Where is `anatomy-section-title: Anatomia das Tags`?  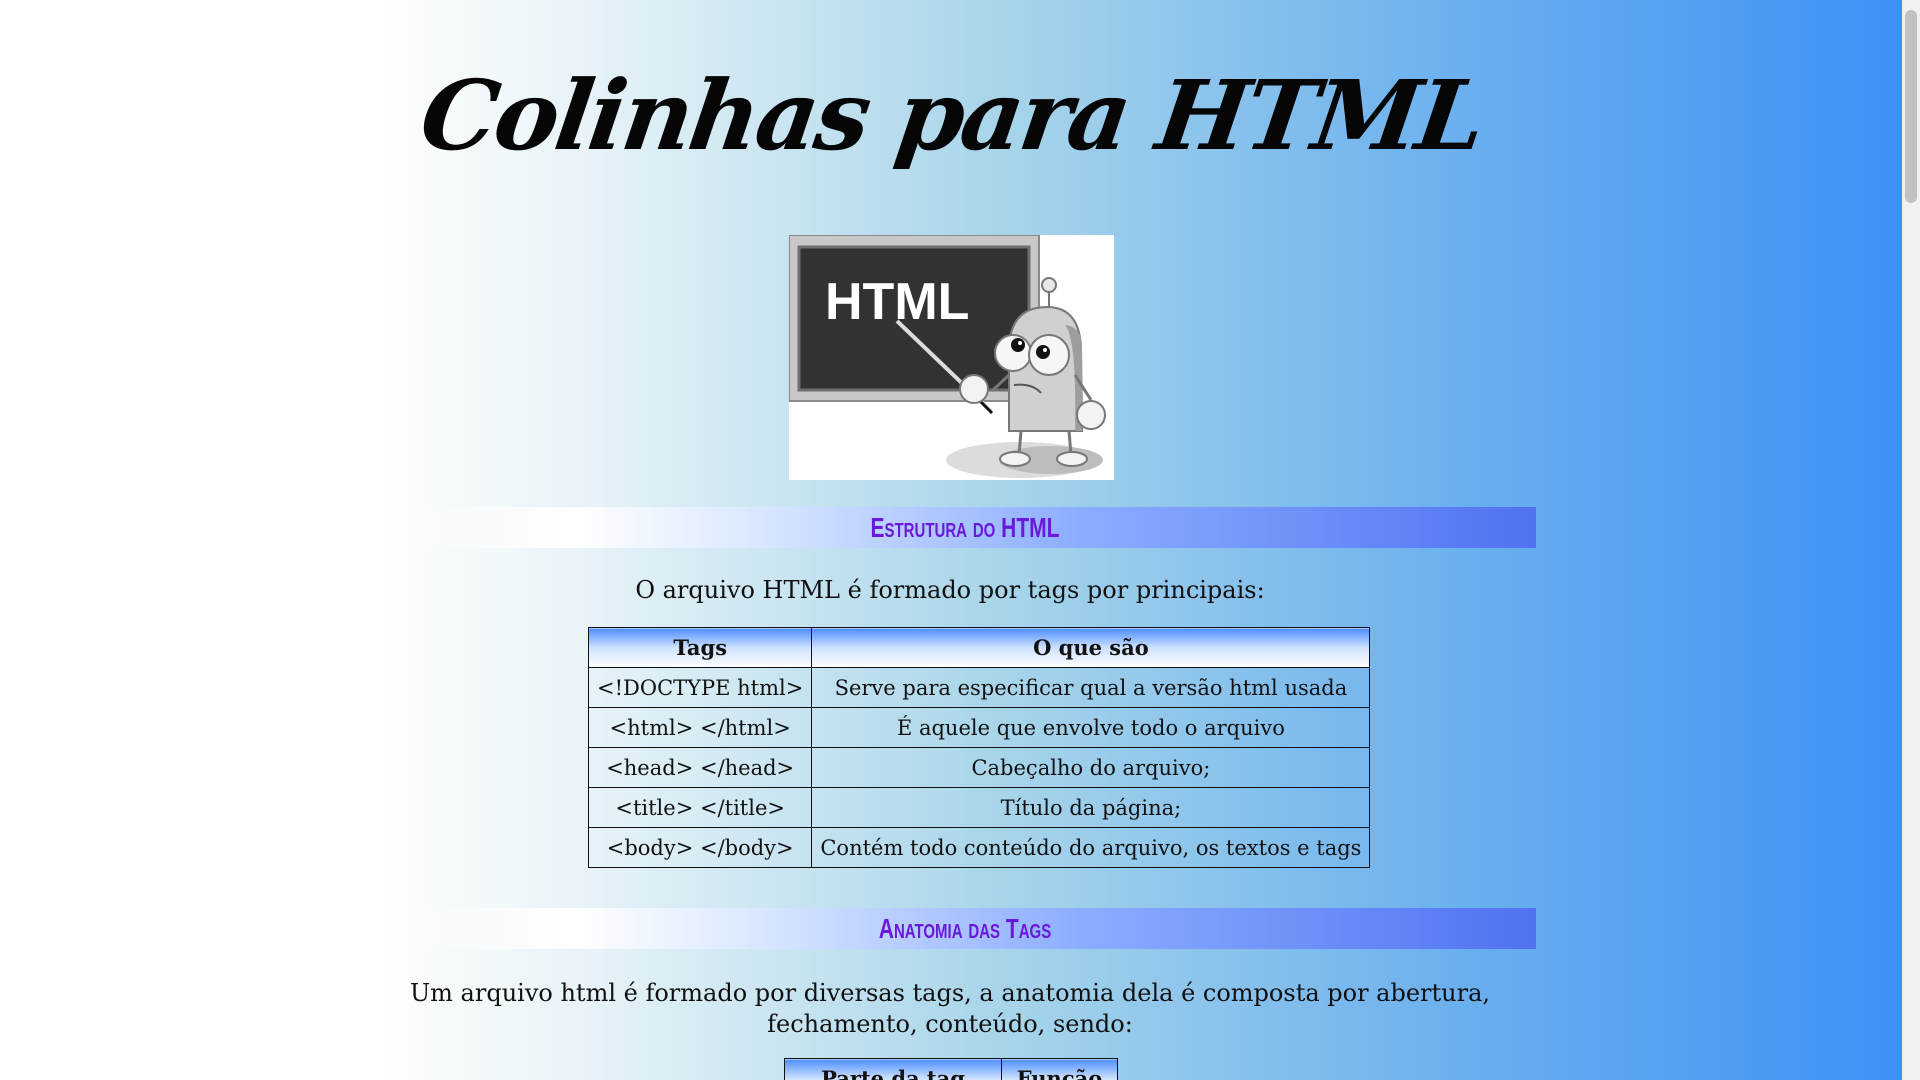 anatomy-section-title: Anatomia das Tags is located at coordinates (965, 928).